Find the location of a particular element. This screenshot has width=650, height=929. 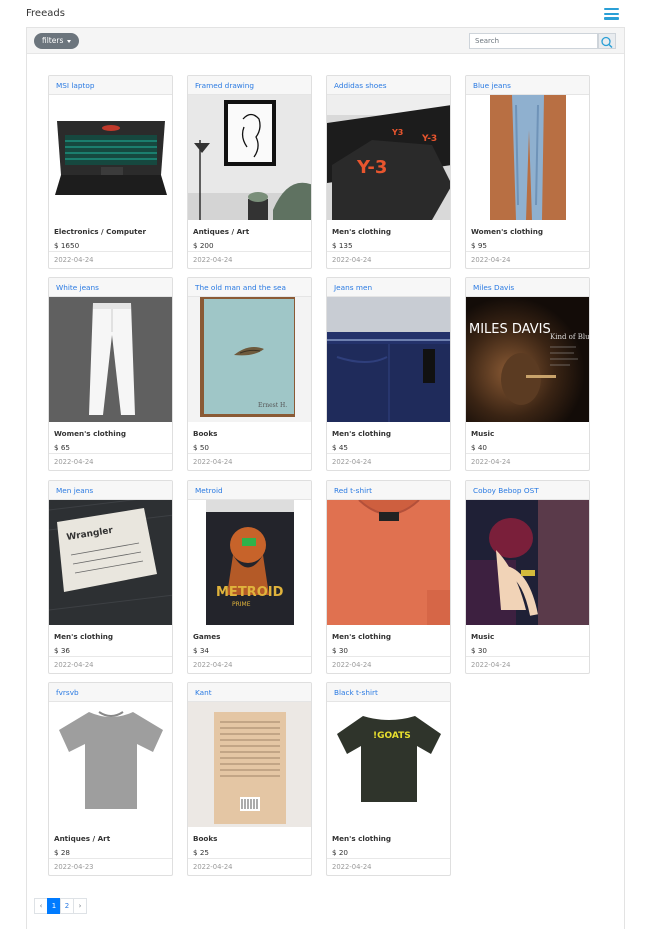

ad-title-link: Addidas shoes is located at coordinates (388, 85).